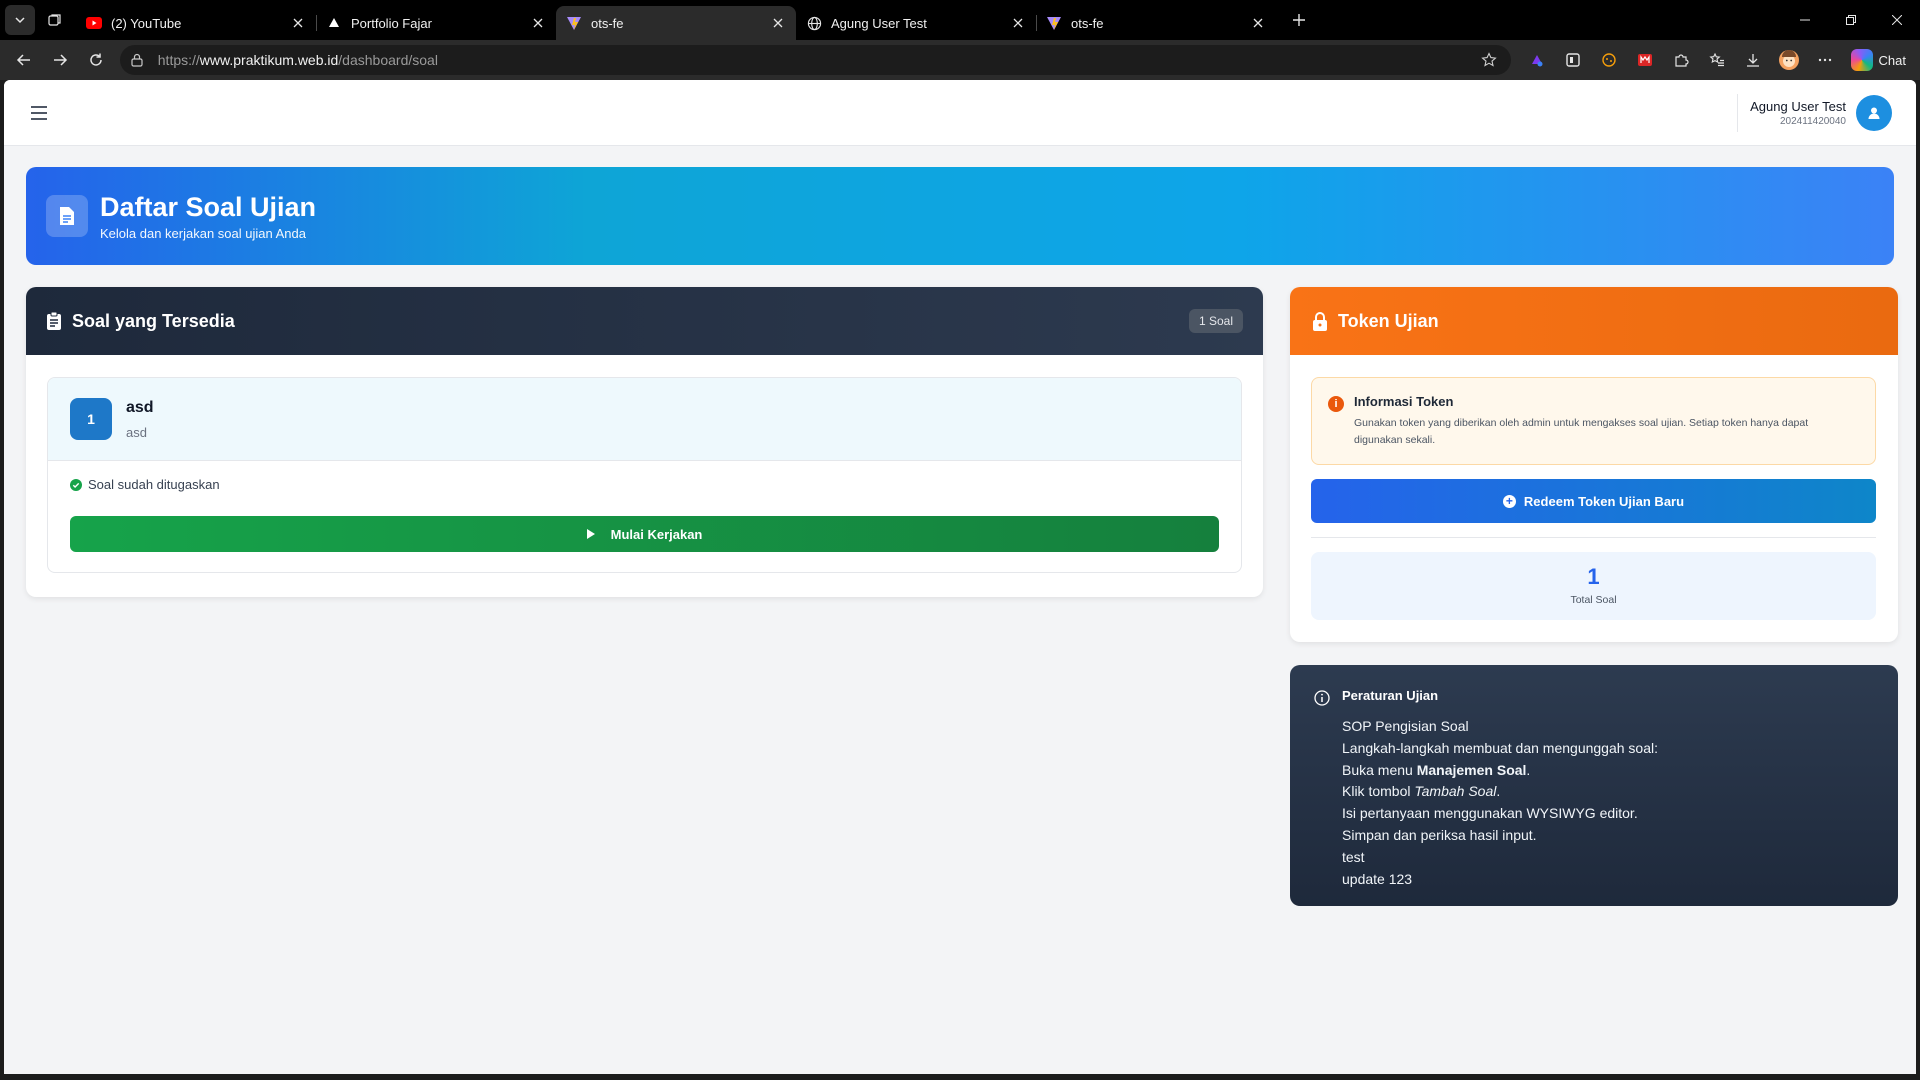 The image size is (1920, 1080). What do you see at coordinates (1805, 20) in the screenshot?
I see `minimize-icon` at bounding box center [1805, 20].